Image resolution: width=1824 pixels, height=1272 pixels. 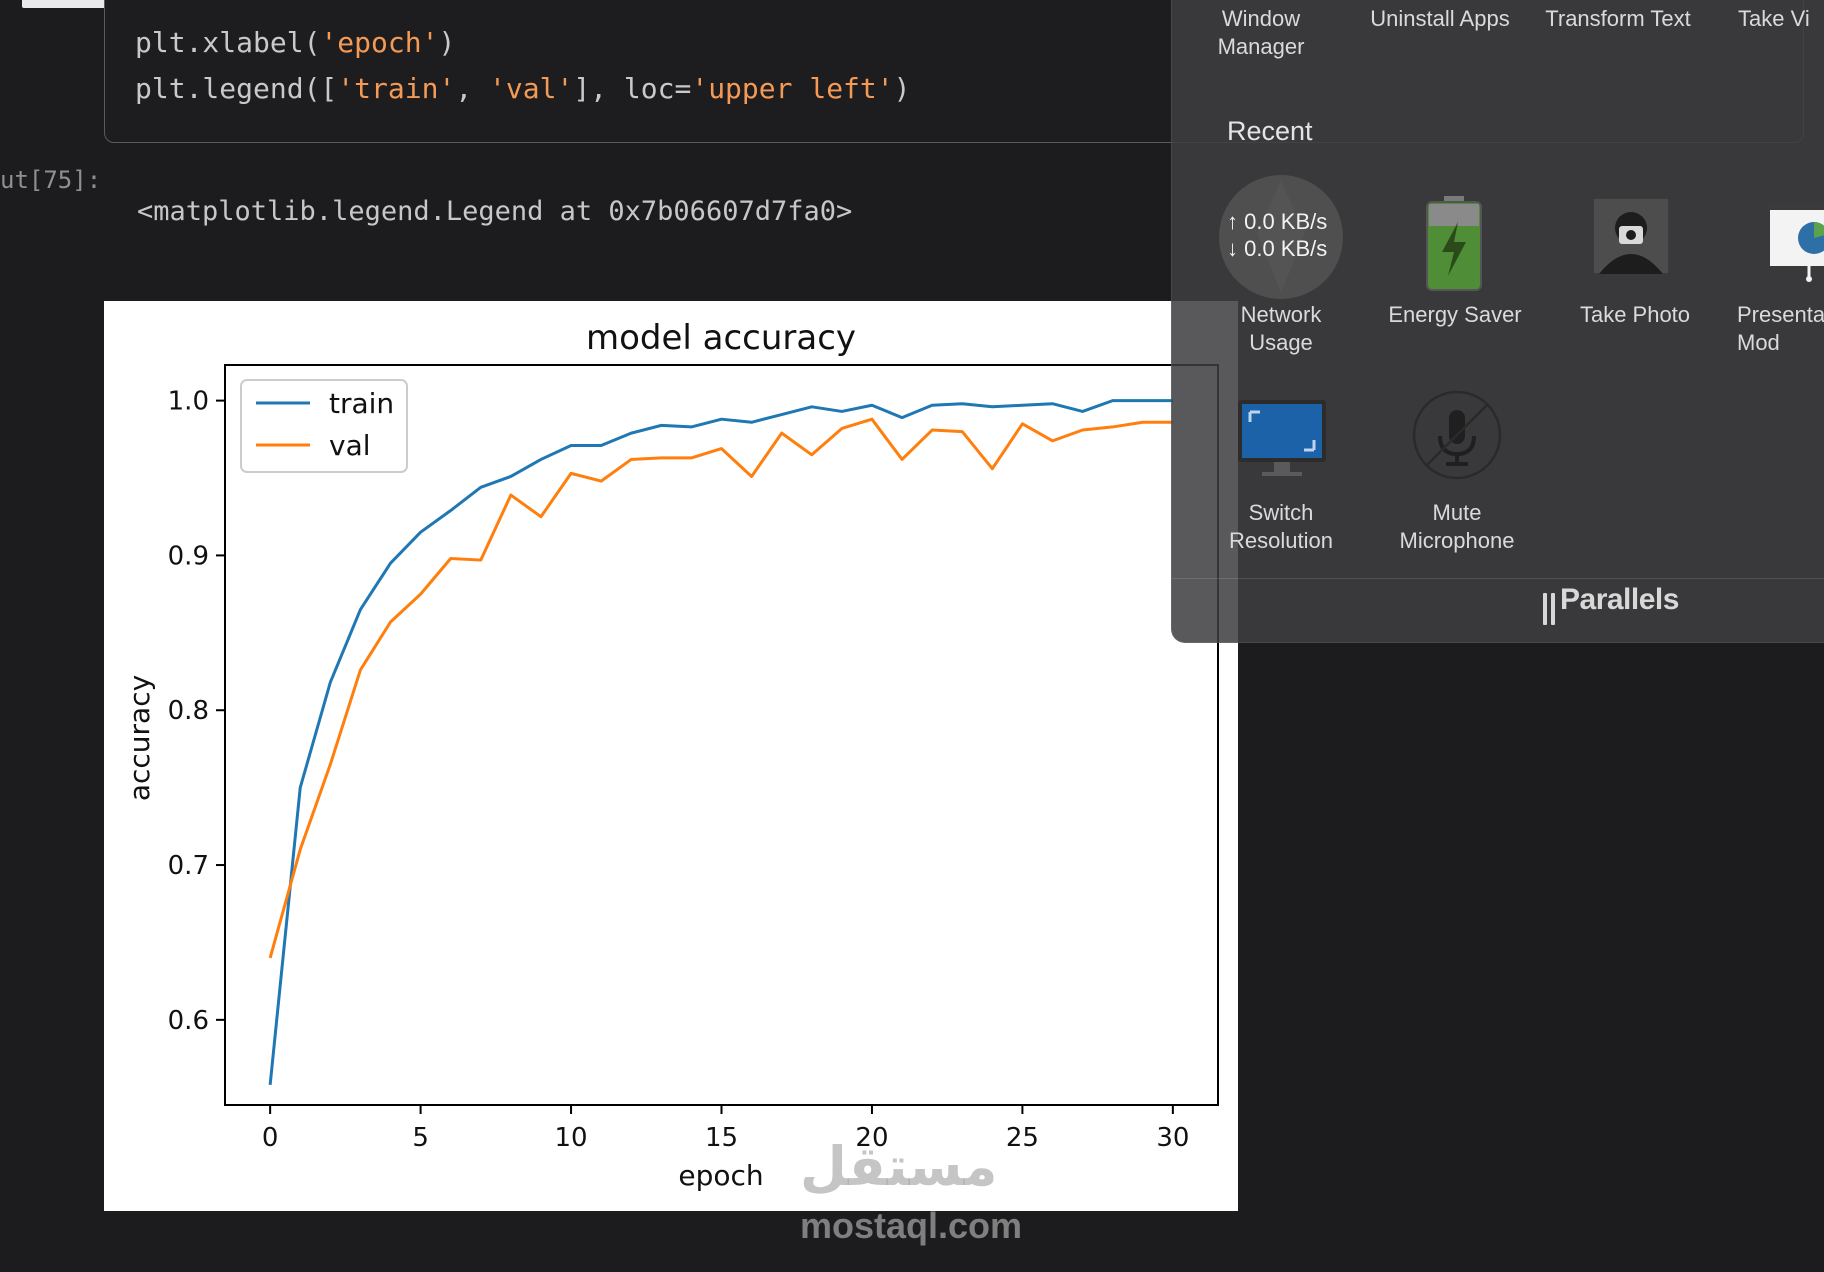 What do you see at coordinates (1631, 236) in the screenshot?
I see `camera-icon` at bounding box center [1631, 236].